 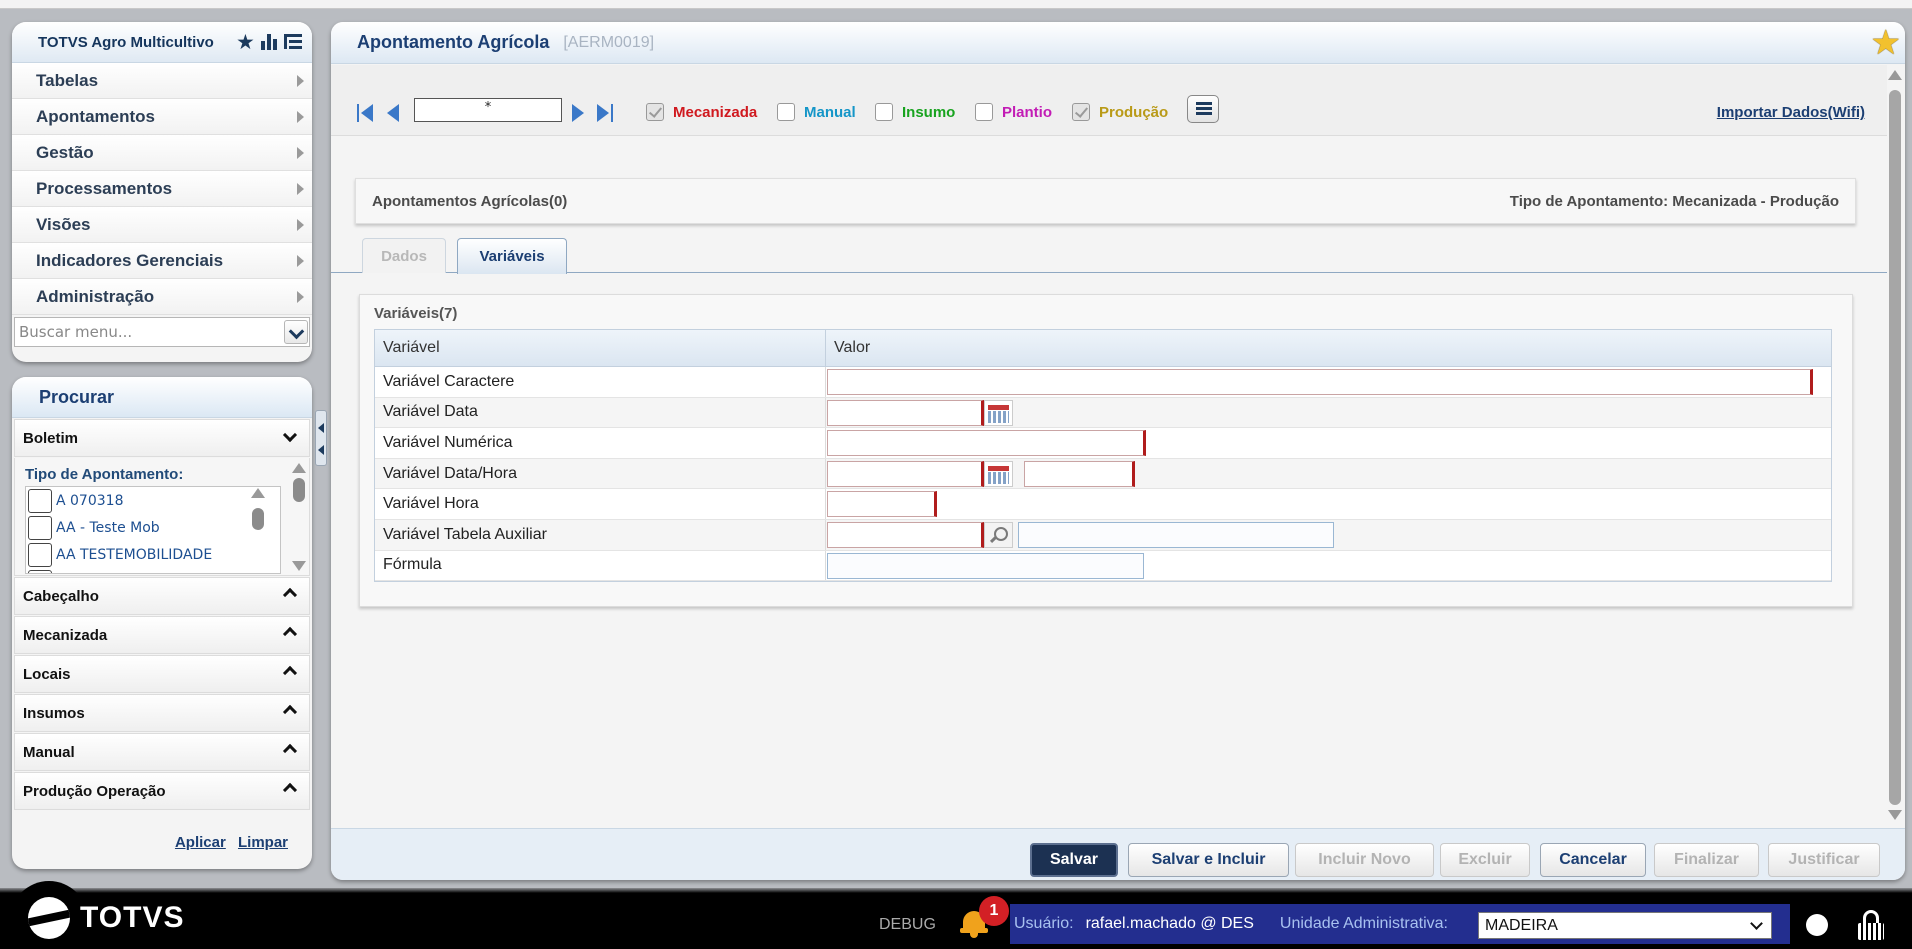 I want to click on menu-item-visoes: Visões, so click(x=162, y=225).